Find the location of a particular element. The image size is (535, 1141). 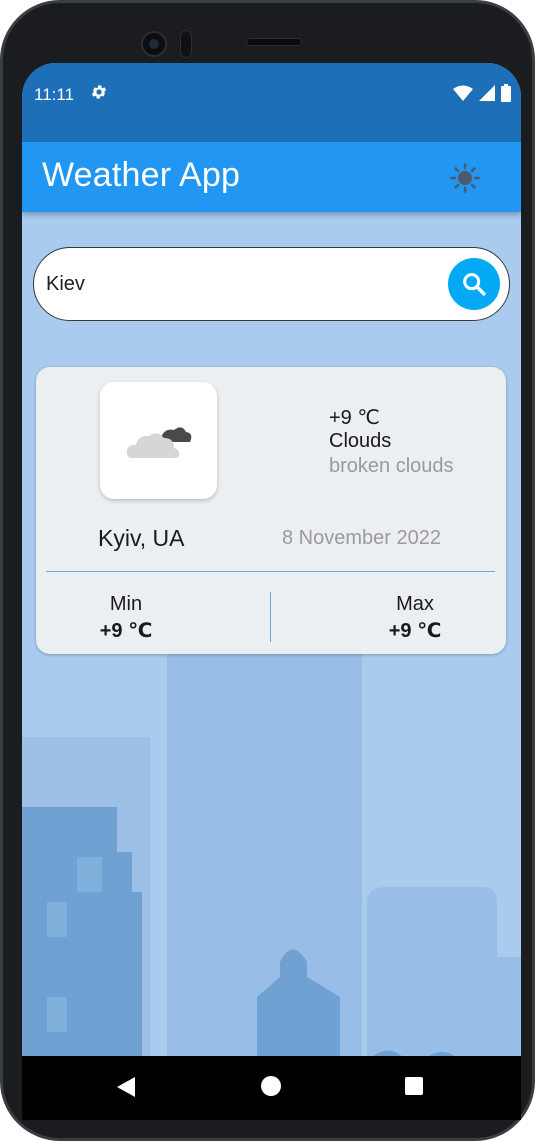

min-temp-label: Min is located at coordinates (126, 604).